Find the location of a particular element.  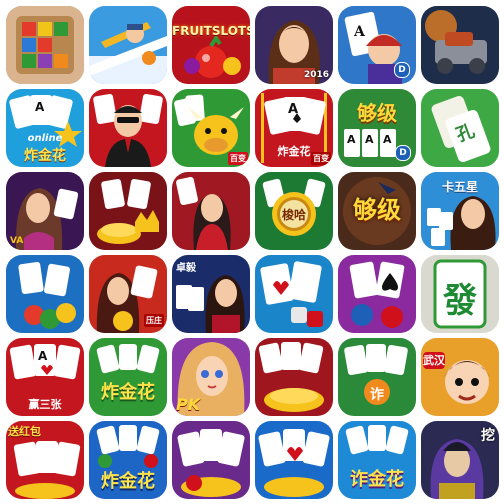

gold-coins-cards-art is located at coordinates (294, 377).